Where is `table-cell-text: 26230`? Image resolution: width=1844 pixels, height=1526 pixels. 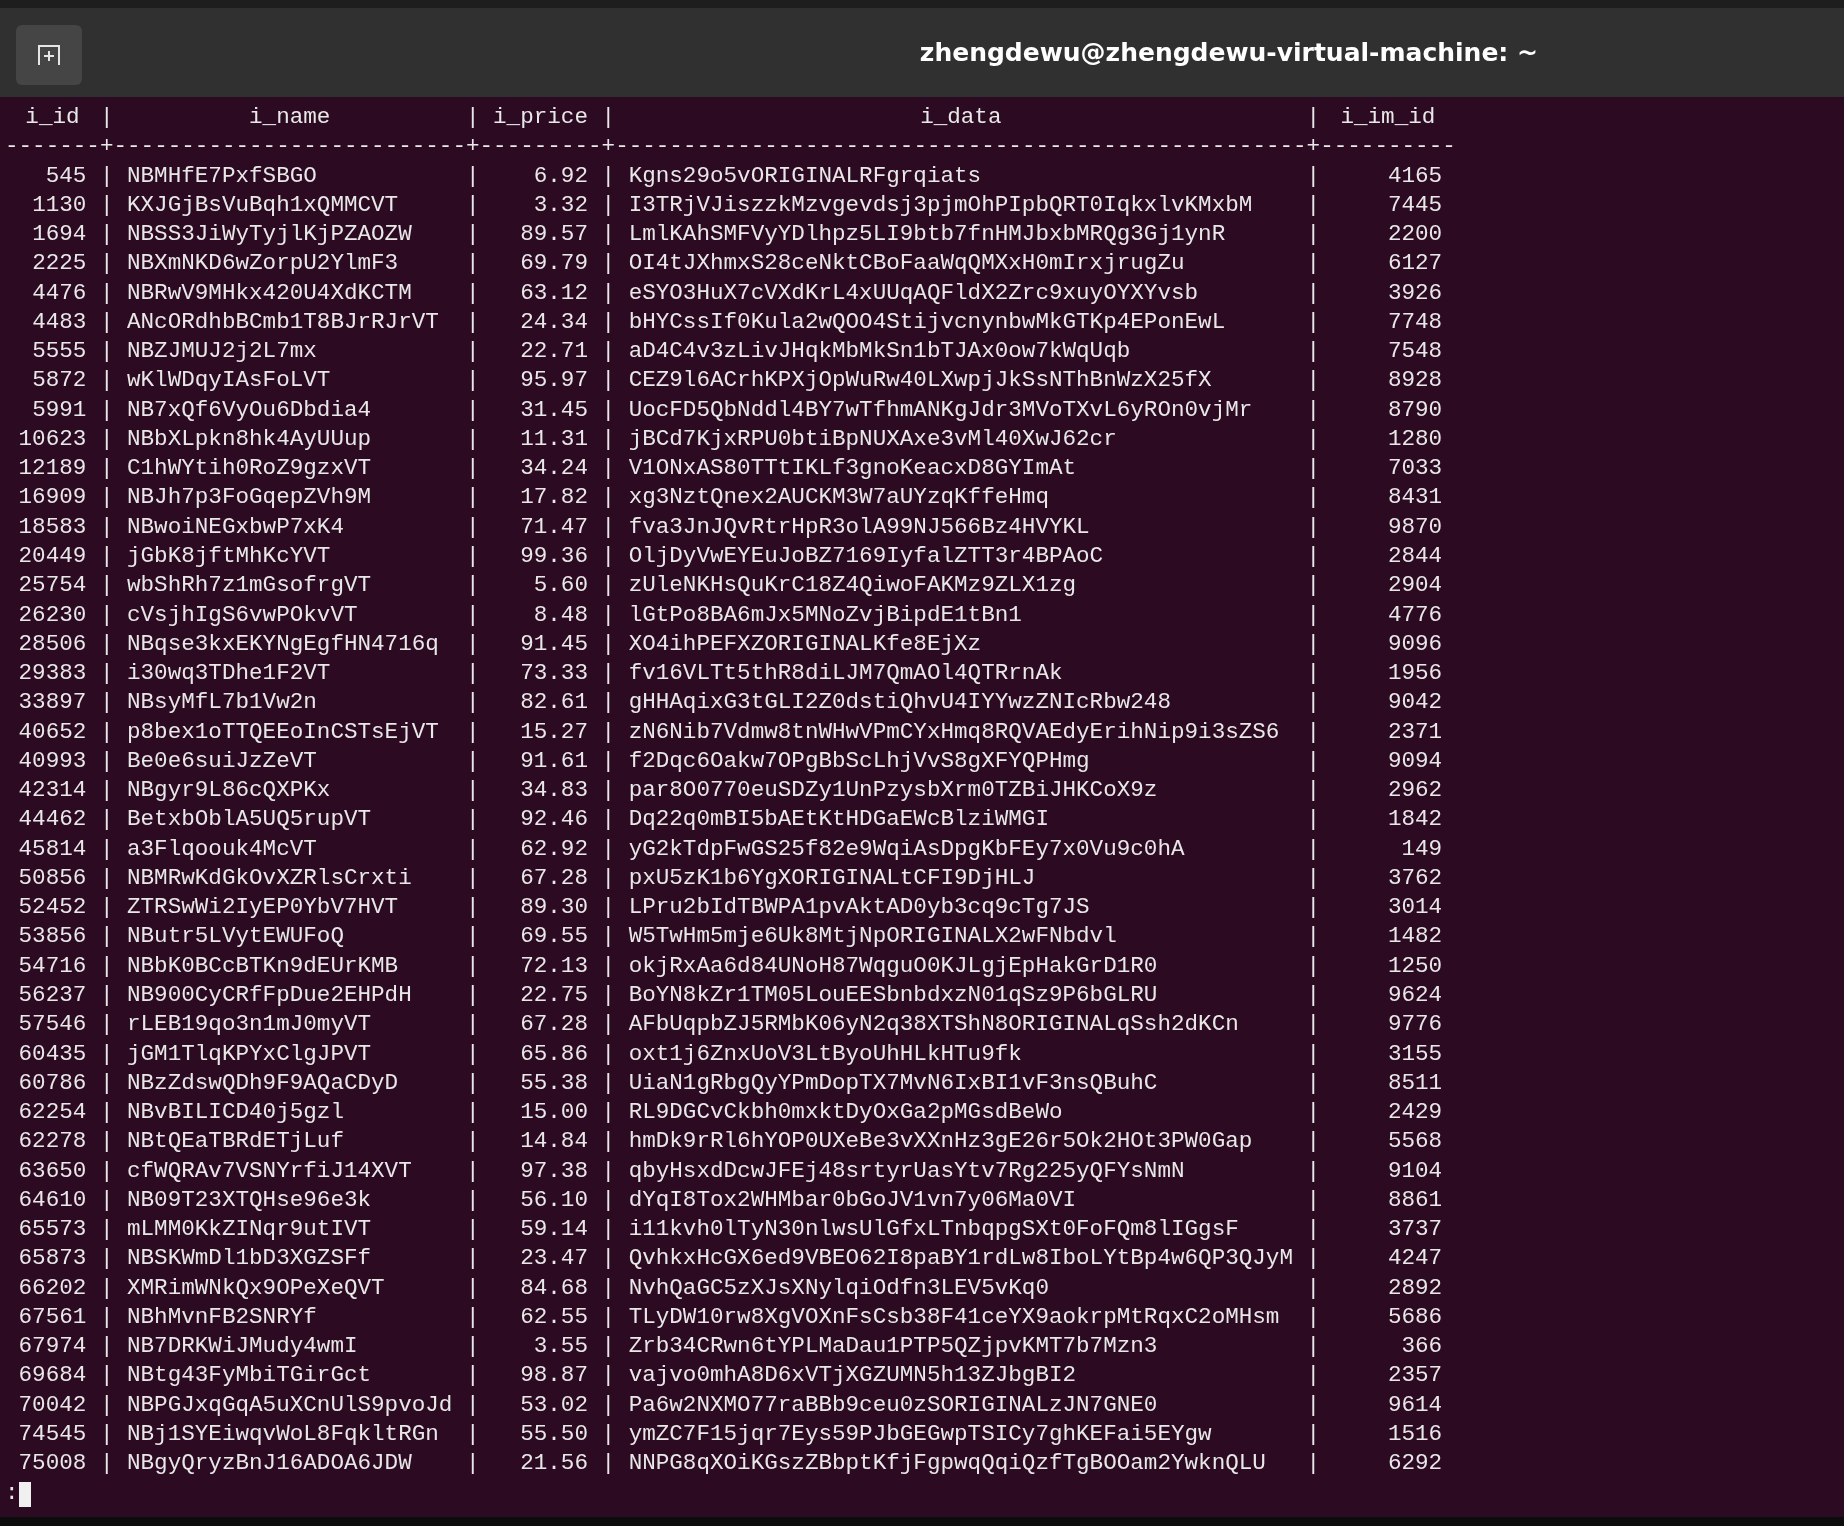 table-cell-text: 26230 is located at coordinates (52, 615).